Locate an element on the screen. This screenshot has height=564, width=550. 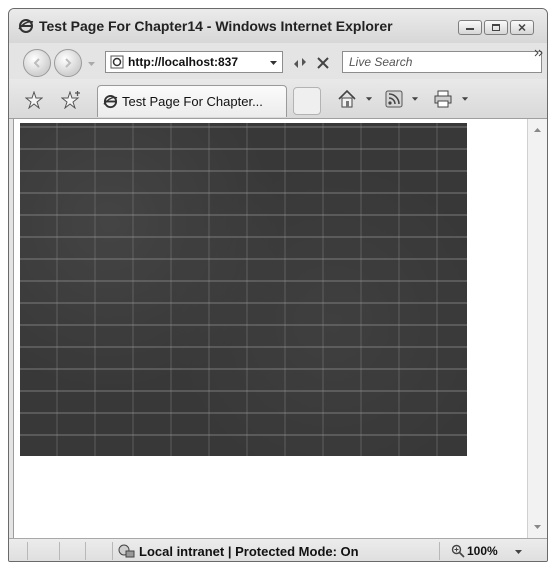
back-arrow-icon is located at coordinates (36, 63).